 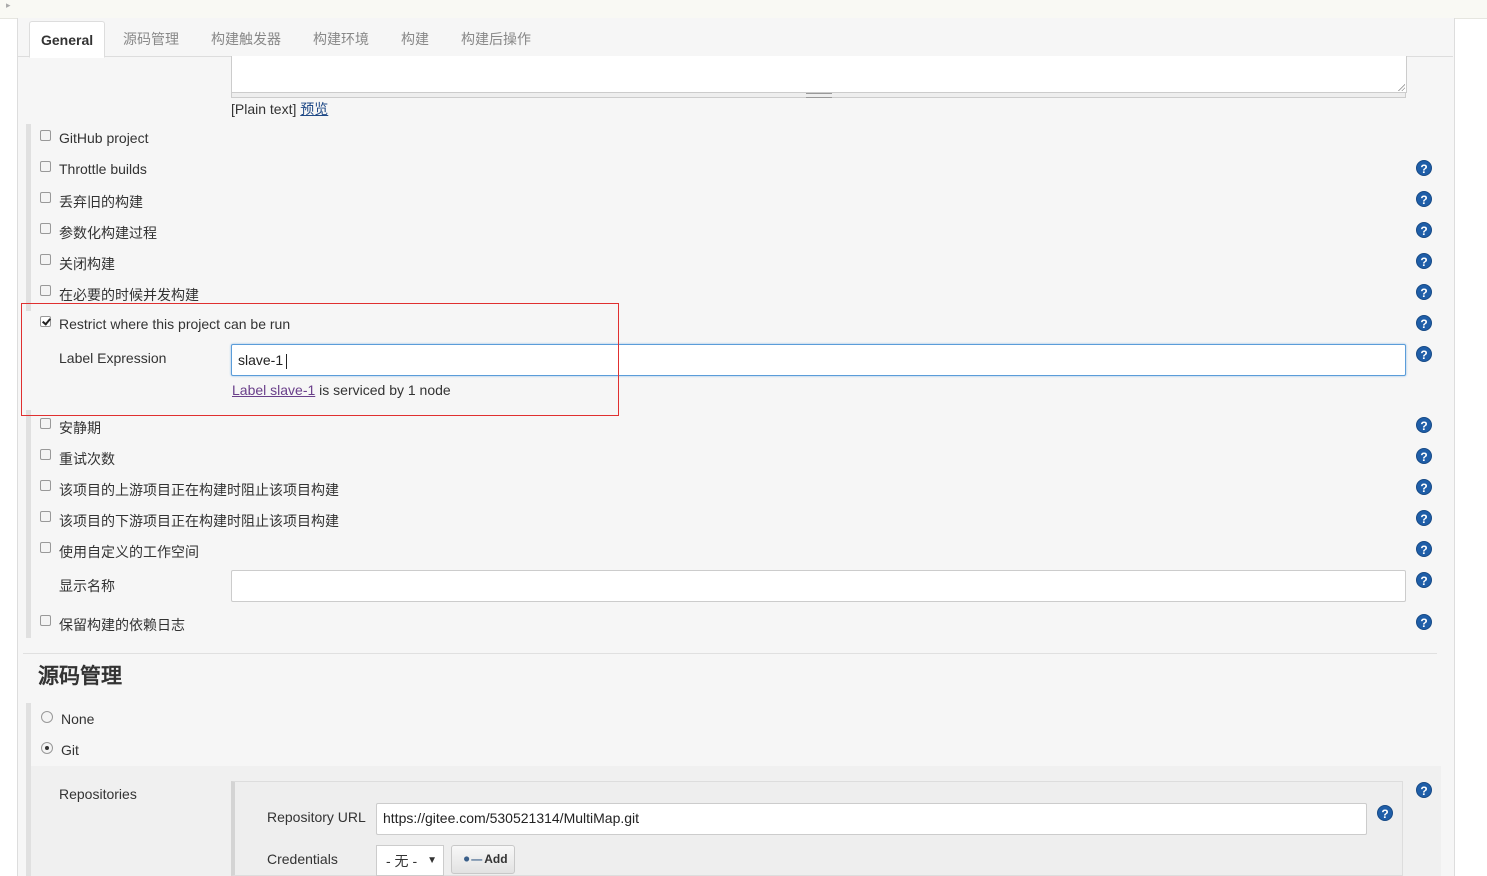 I want to click on resizer-handle-icon, so click(x=819, y=95).